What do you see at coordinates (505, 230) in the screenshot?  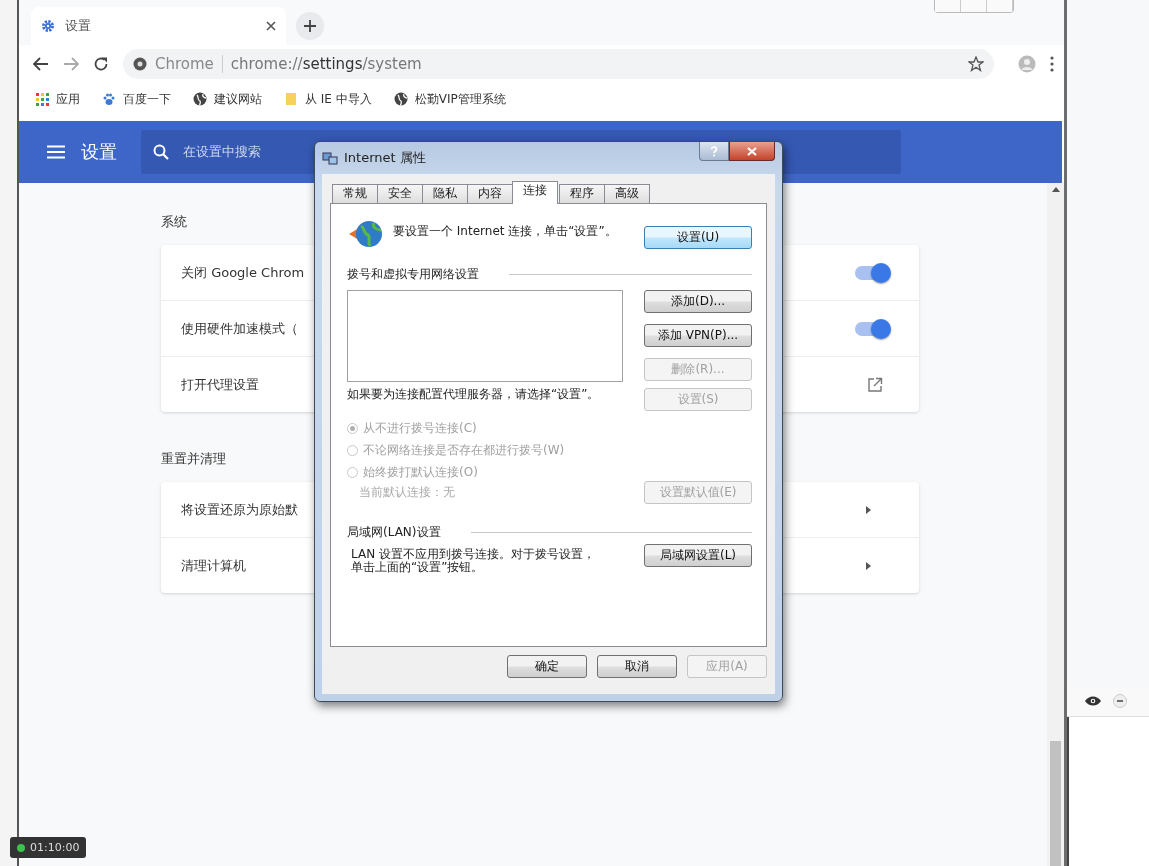 I see `instruction-text: 要设置一个 Internet 连接，单击“设置”。` at bounding box center [505, 230].